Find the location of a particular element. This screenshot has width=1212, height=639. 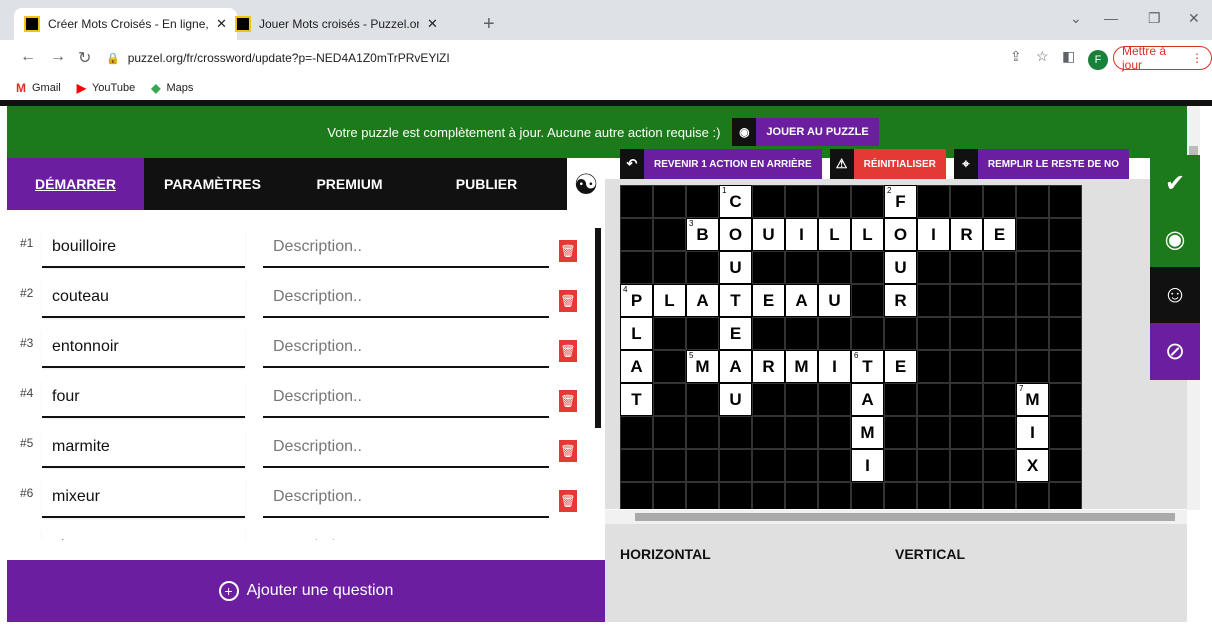

tab-settings: PARAMÈTRES is located at coordinates (212, 184).